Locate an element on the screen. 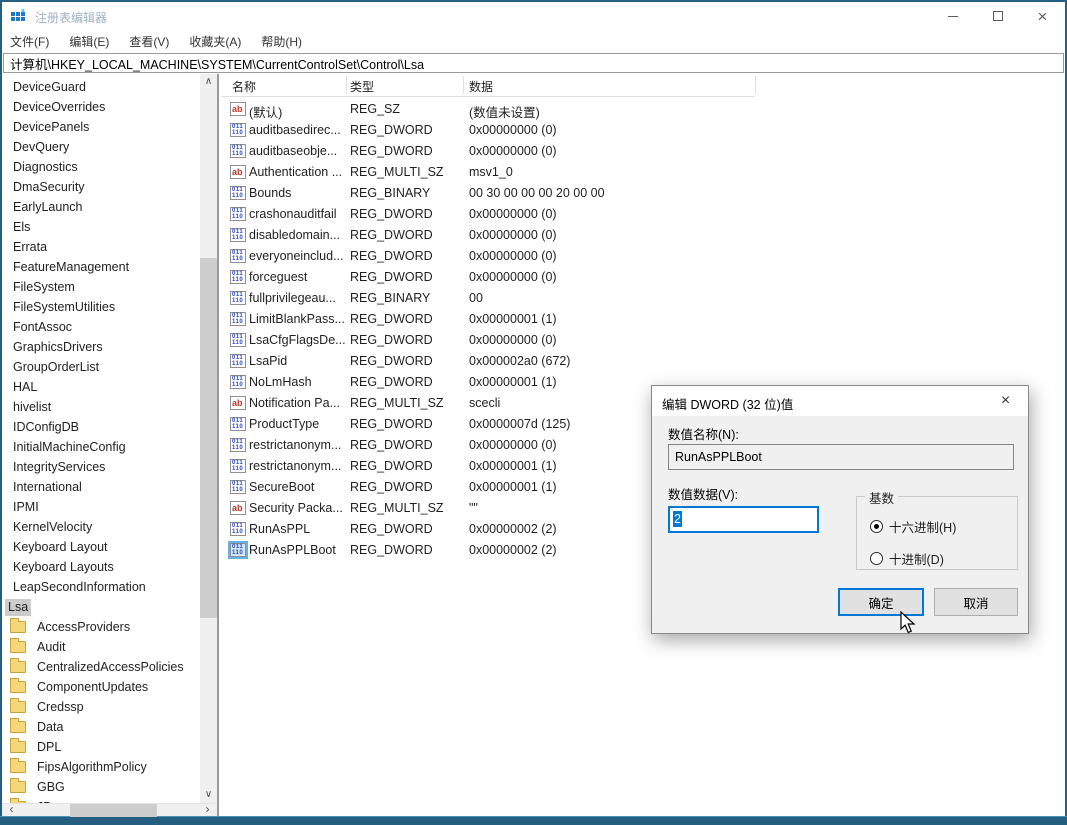 This screenshot has height=825, width=1067. tree-item: DPL is located at coordinates (101, 747).